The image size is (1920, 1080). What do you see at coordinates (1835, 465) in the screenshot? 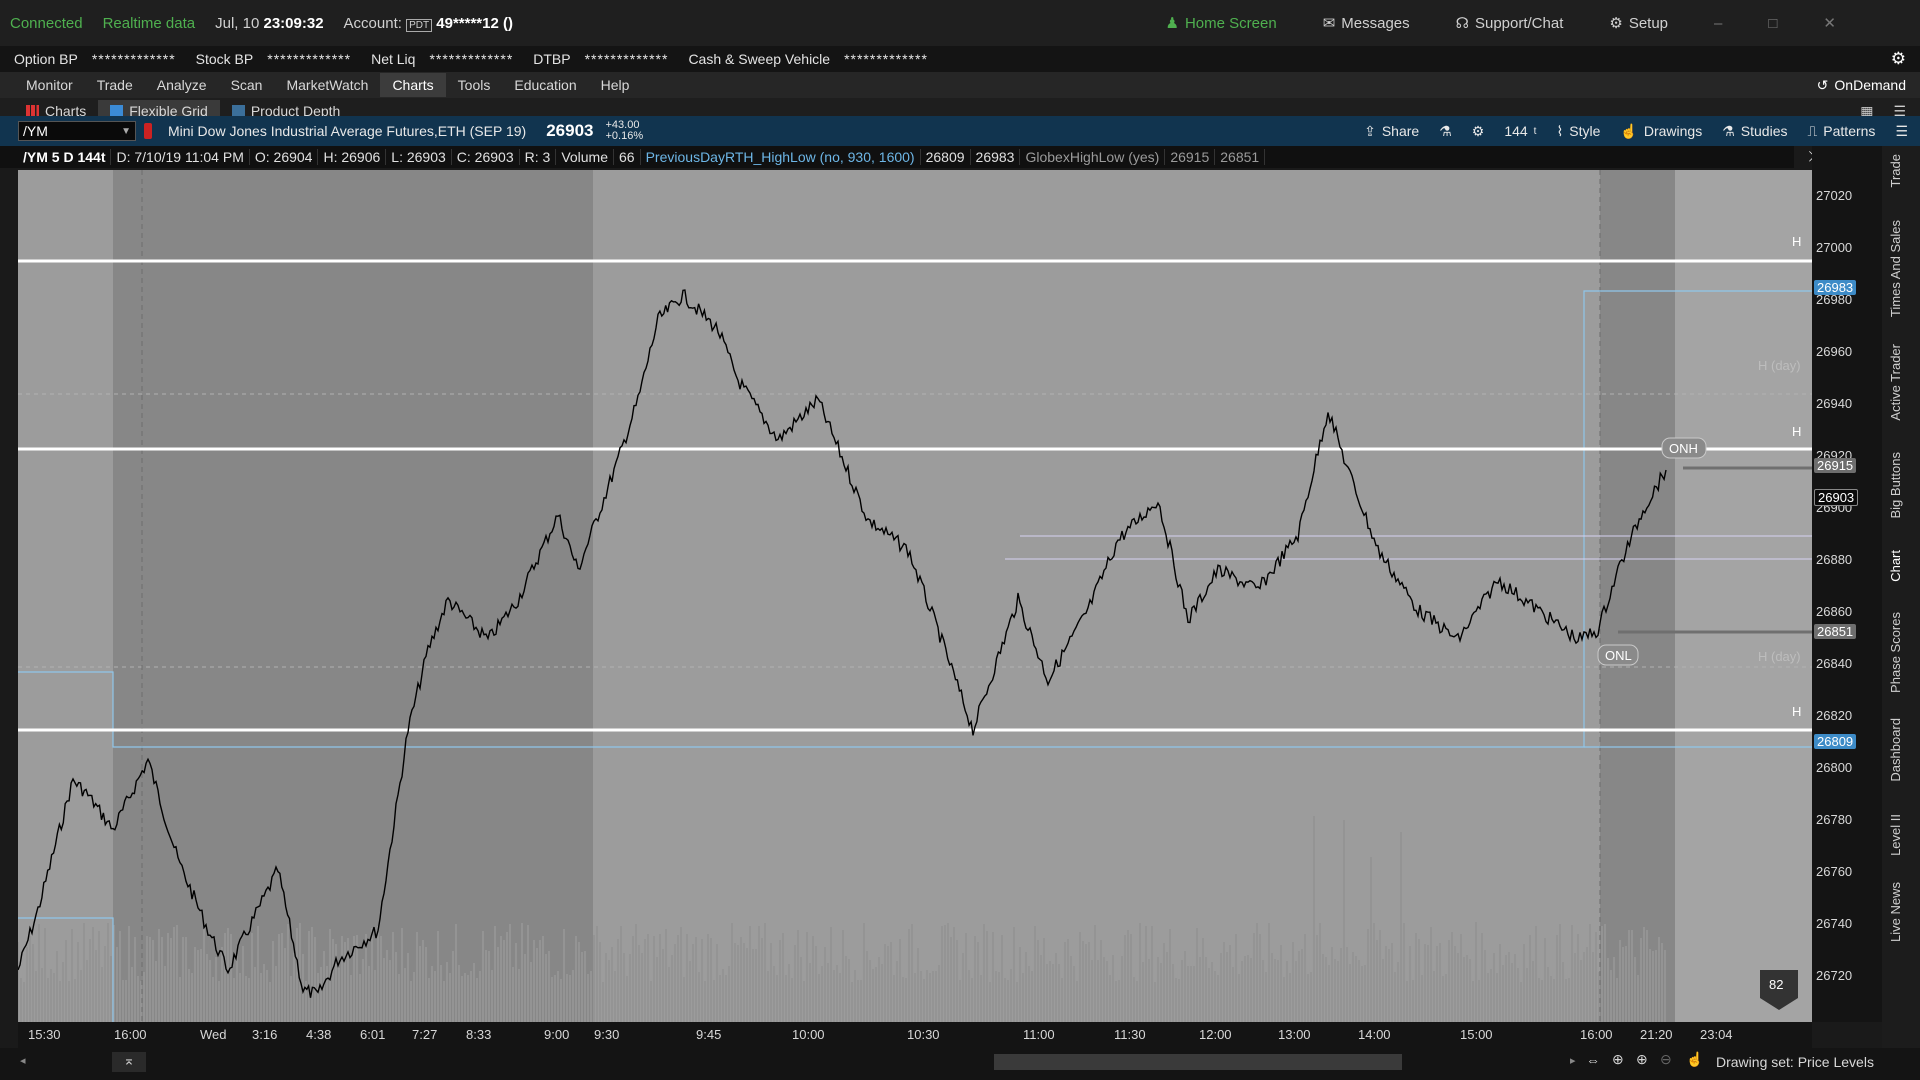
I see `onh-price-tag: 26915` at bounding box center [1835, 465].